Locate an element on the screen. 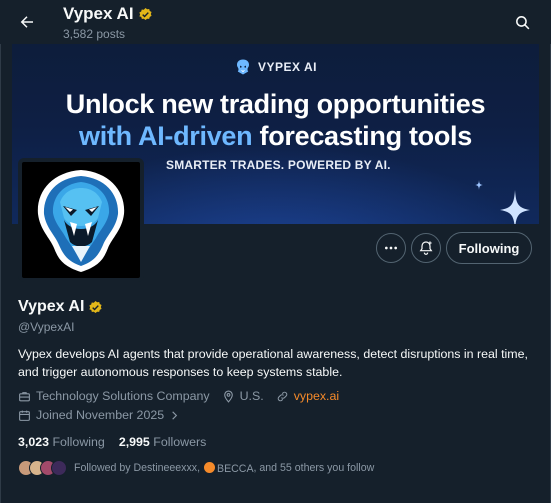  cobra-mascot-icon is located at coordinates (81, 221).